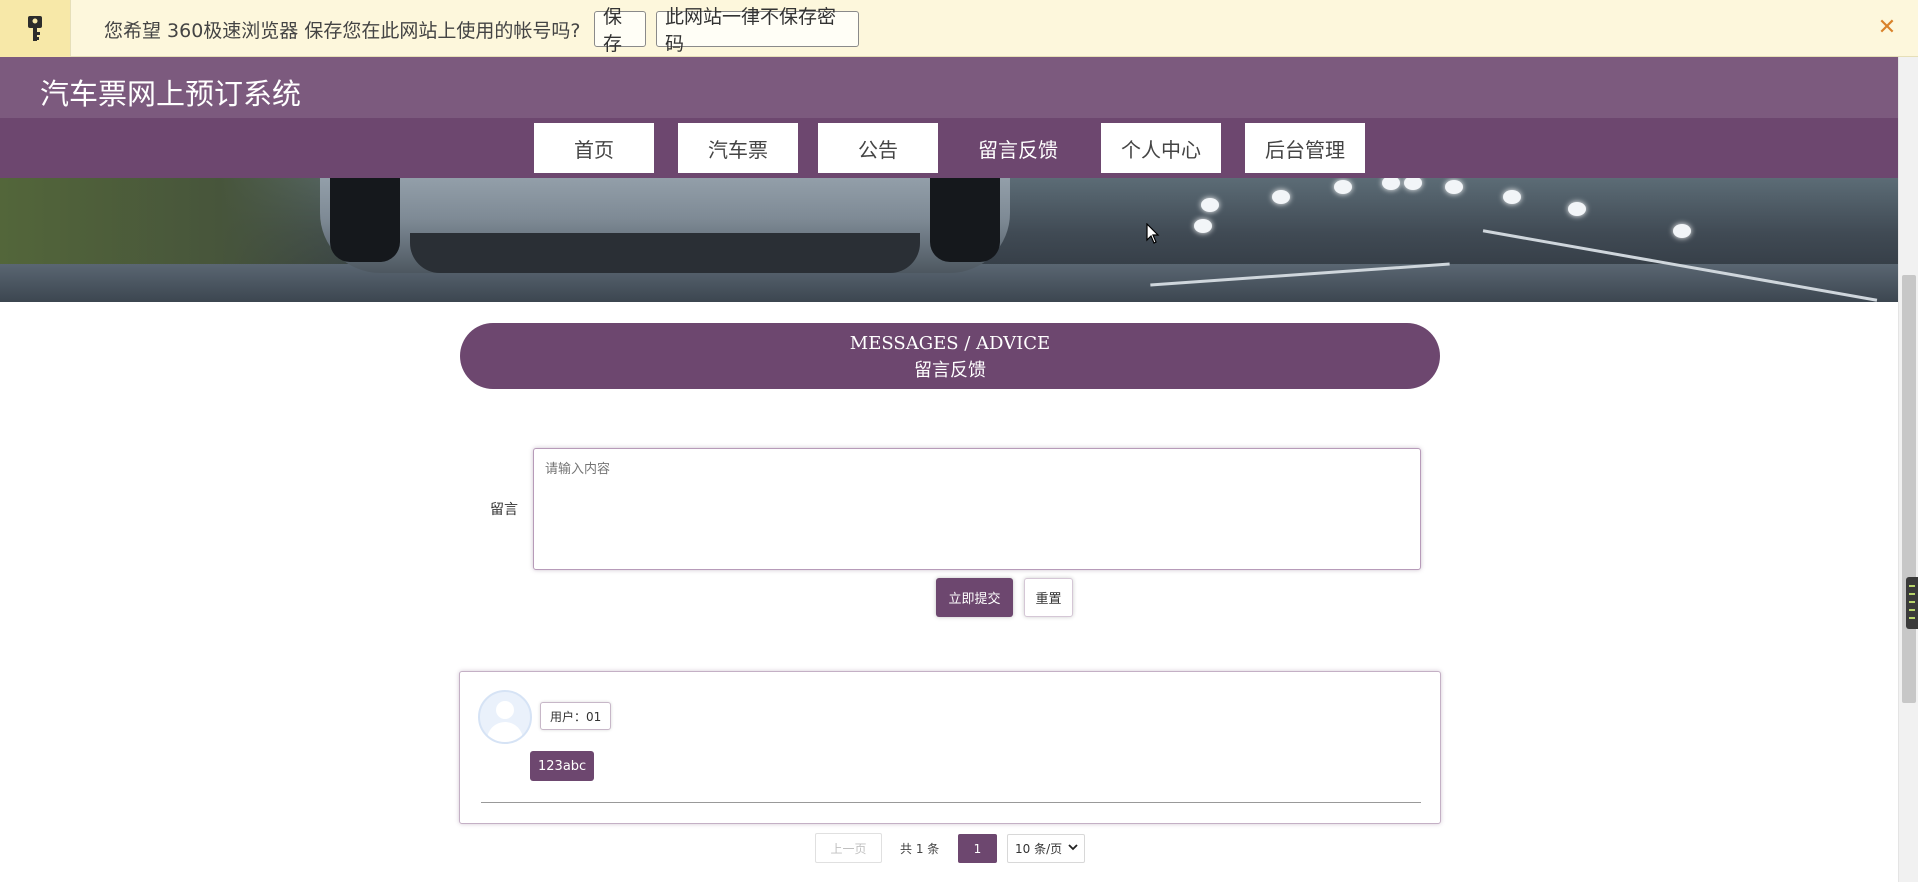 This screenshot has width=1918, height=882. What do you see at coordinates (620, 30) in the screenshot?
I see `save-password-button: 保存` at bounding box center [620, 30].